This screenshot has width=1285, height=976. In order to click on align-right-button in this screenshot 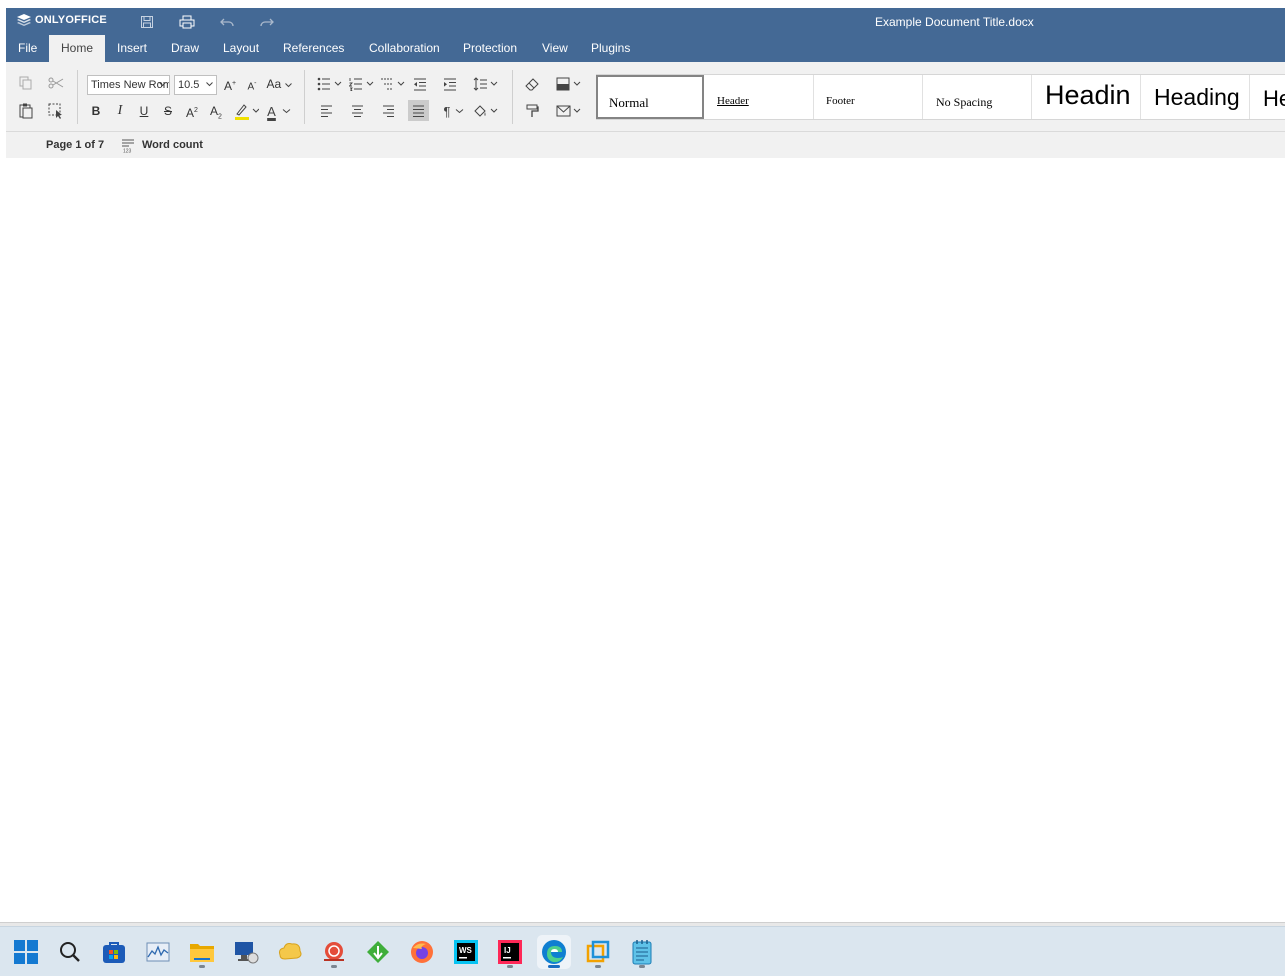, I will do `click(388, 111)`.